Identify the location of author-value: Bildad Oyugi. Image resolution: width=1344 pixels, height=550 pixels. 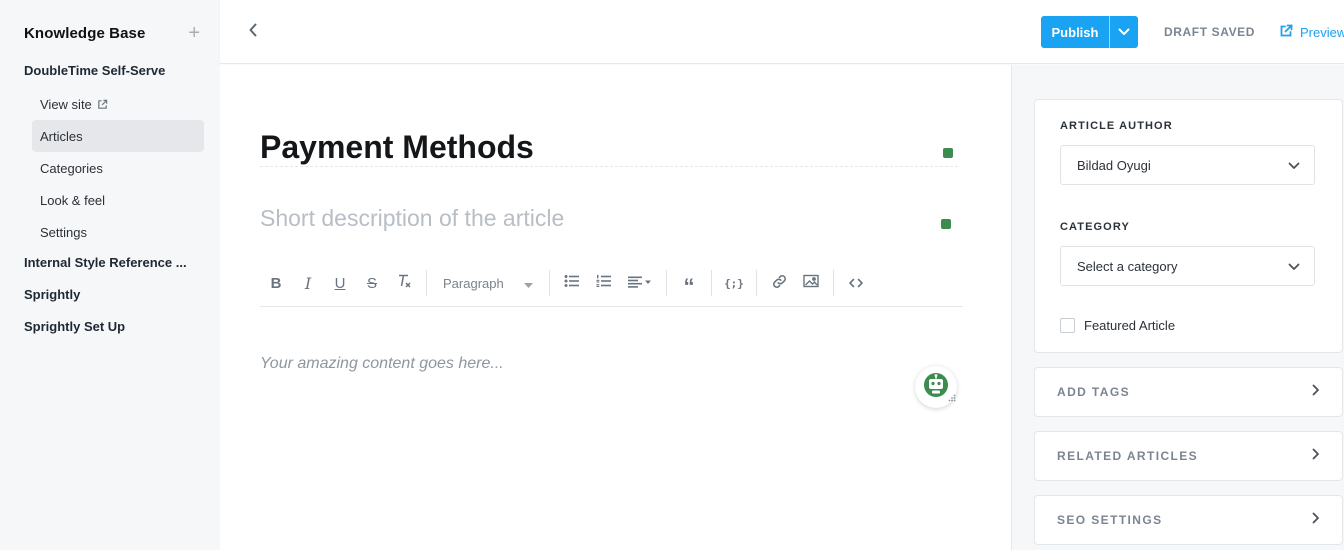
(1114, 165).